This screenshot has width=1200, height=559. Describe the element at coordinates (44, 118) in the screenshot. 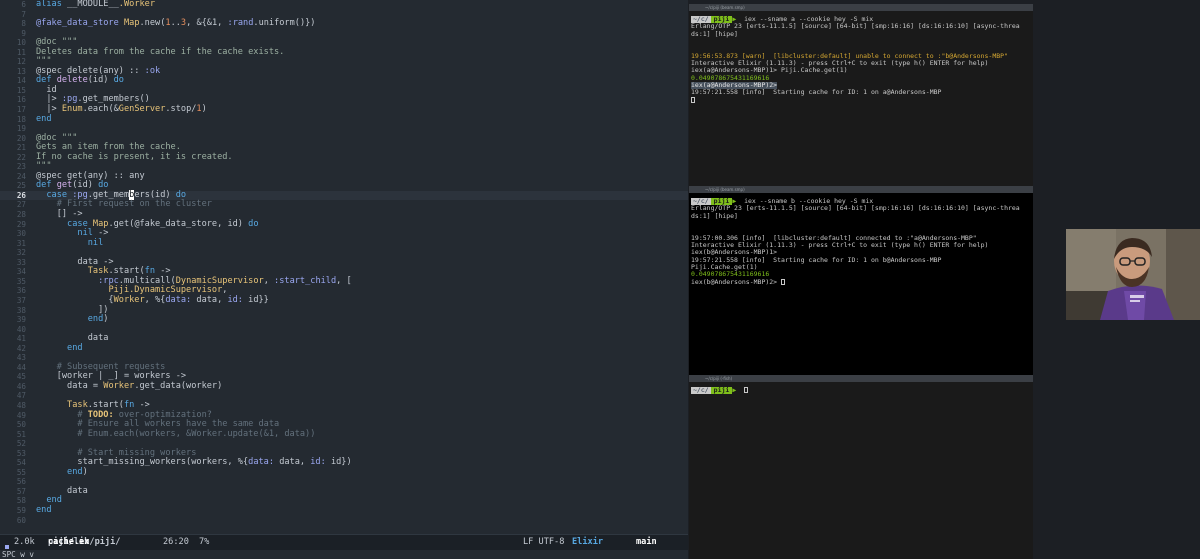

I see `code-token: end` at that location.